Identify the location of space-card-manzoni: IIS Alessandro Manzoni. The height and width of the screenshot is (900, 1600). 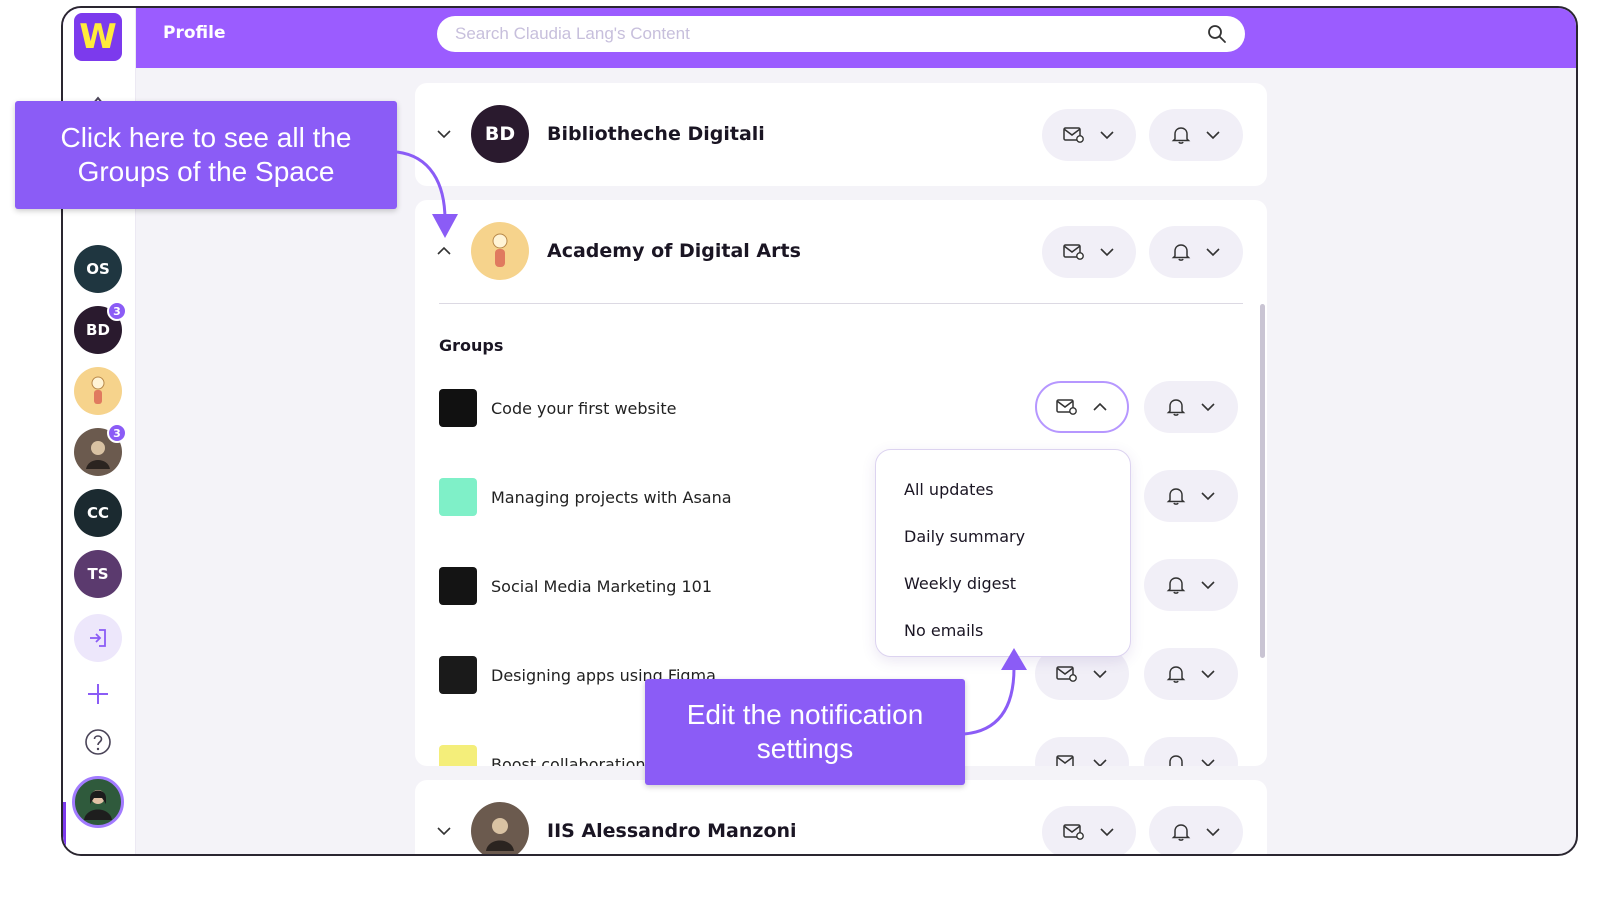
(841, 817).